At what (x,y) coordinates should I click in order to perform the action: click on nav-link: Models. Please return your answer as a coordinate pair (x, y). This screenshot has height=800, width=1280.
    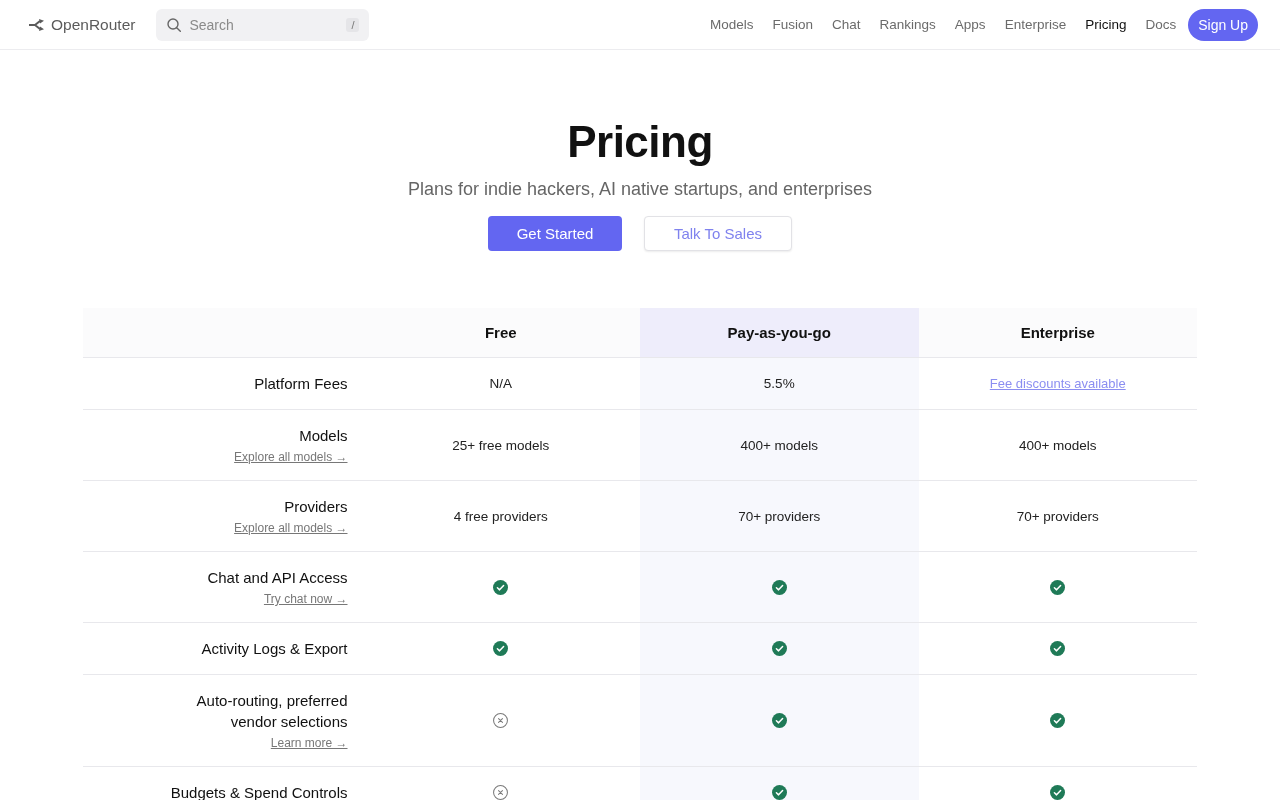
    Looking at the image, I should click on (731, 24).